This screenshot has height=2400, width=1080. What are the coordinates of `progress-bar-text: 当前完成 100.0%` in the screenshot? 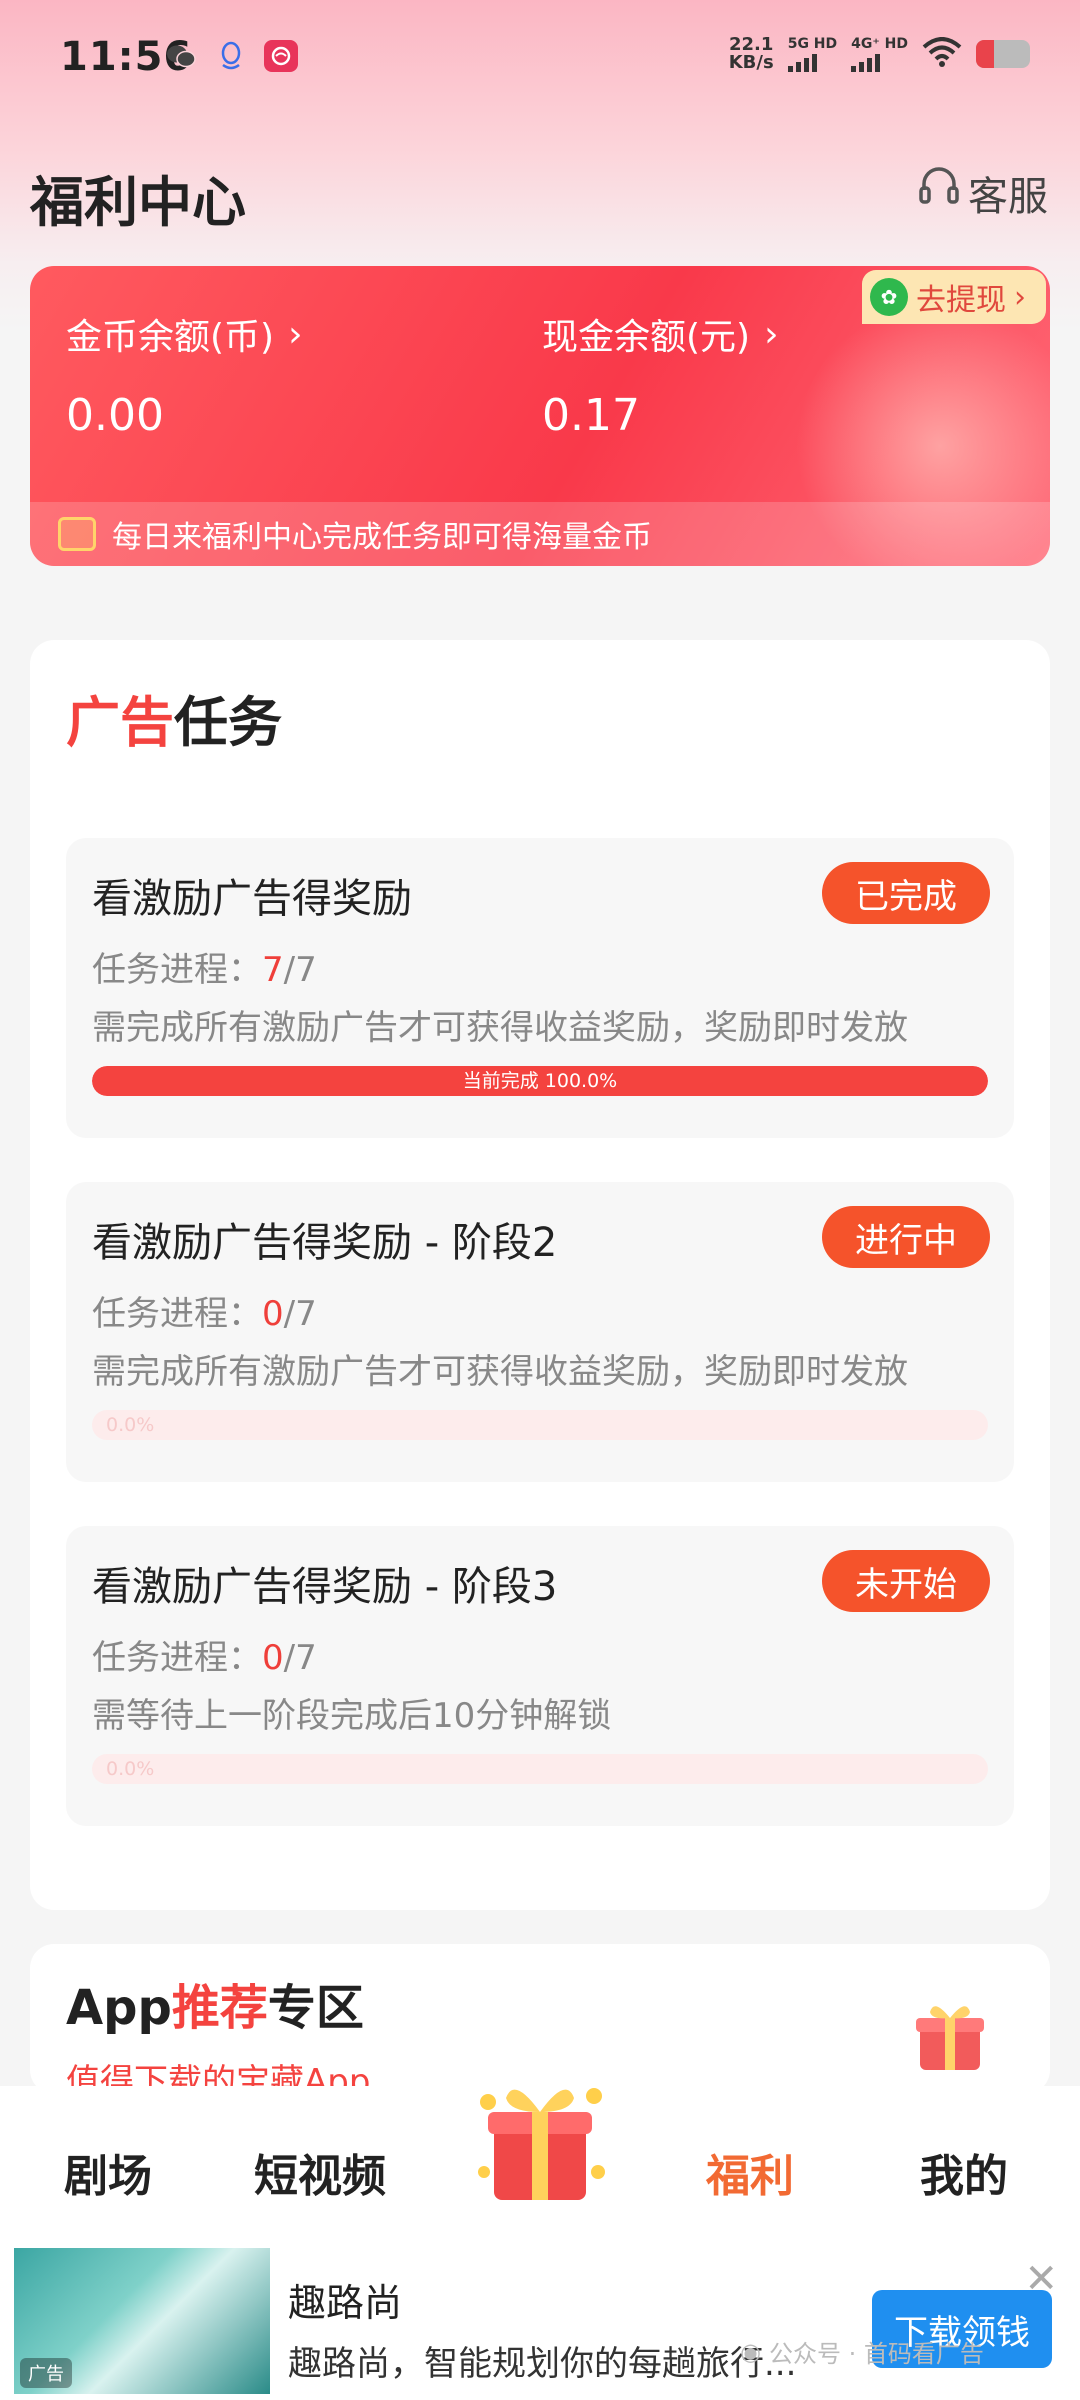 It's located at (540, 1081).